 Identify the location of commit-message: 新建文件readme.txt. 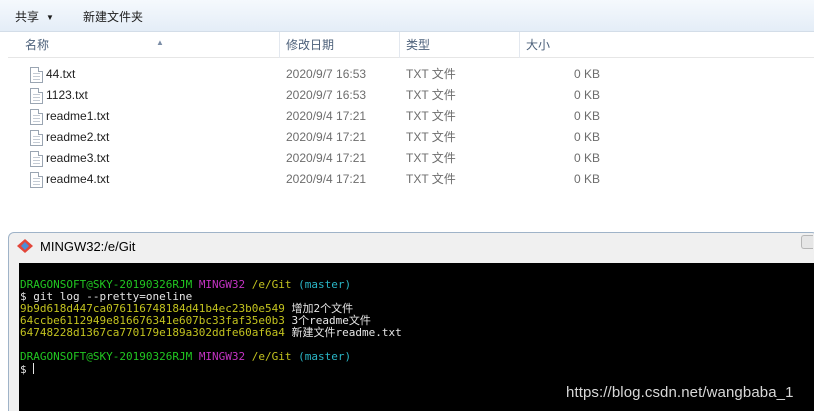
(346, 332).